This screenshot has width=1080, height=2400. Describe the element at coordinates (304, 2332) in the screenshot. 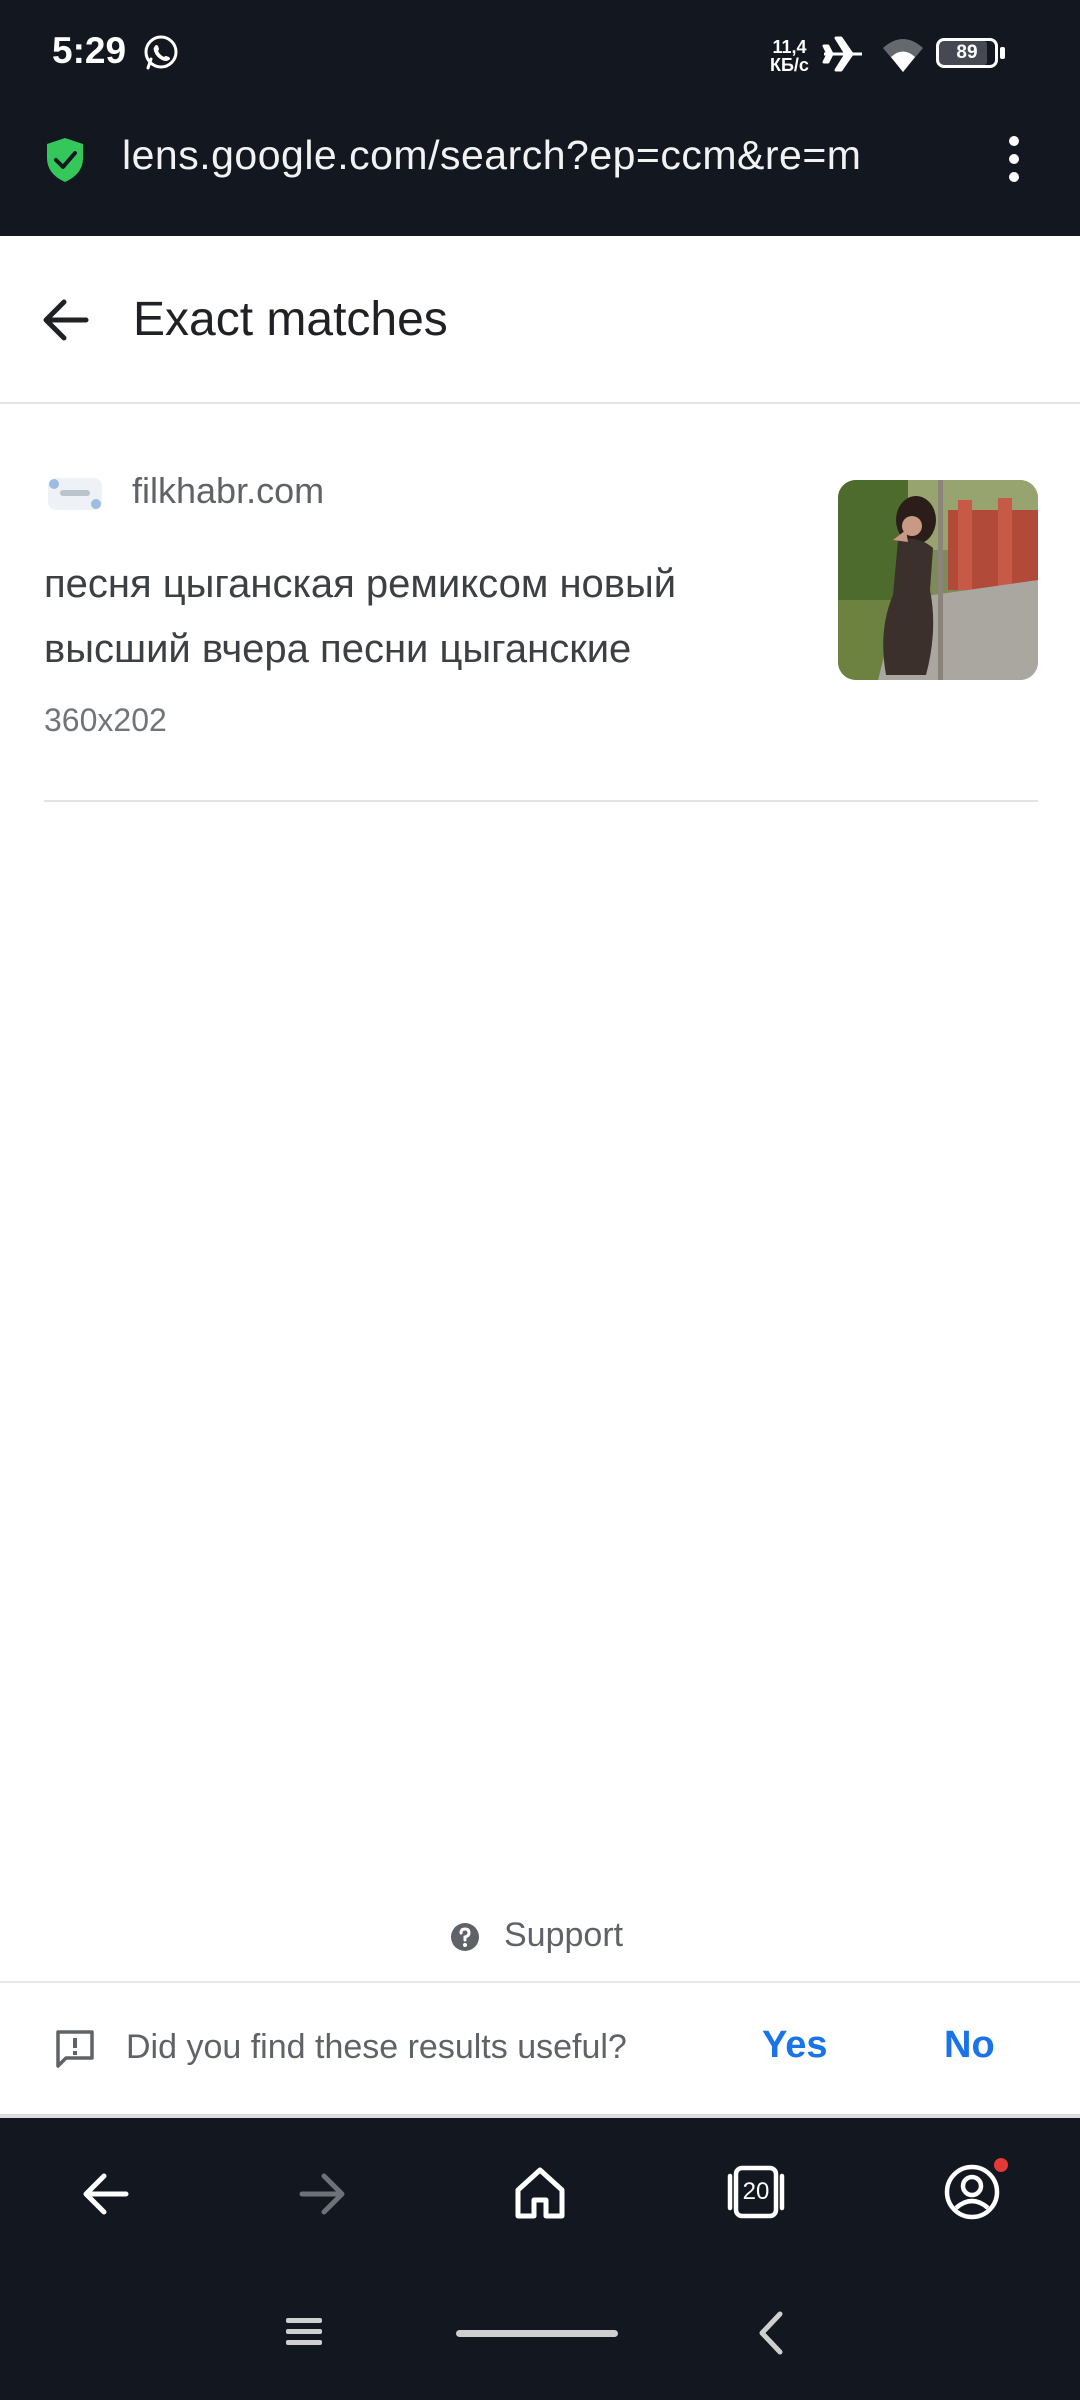

I see `system-menu-icon` at that location.